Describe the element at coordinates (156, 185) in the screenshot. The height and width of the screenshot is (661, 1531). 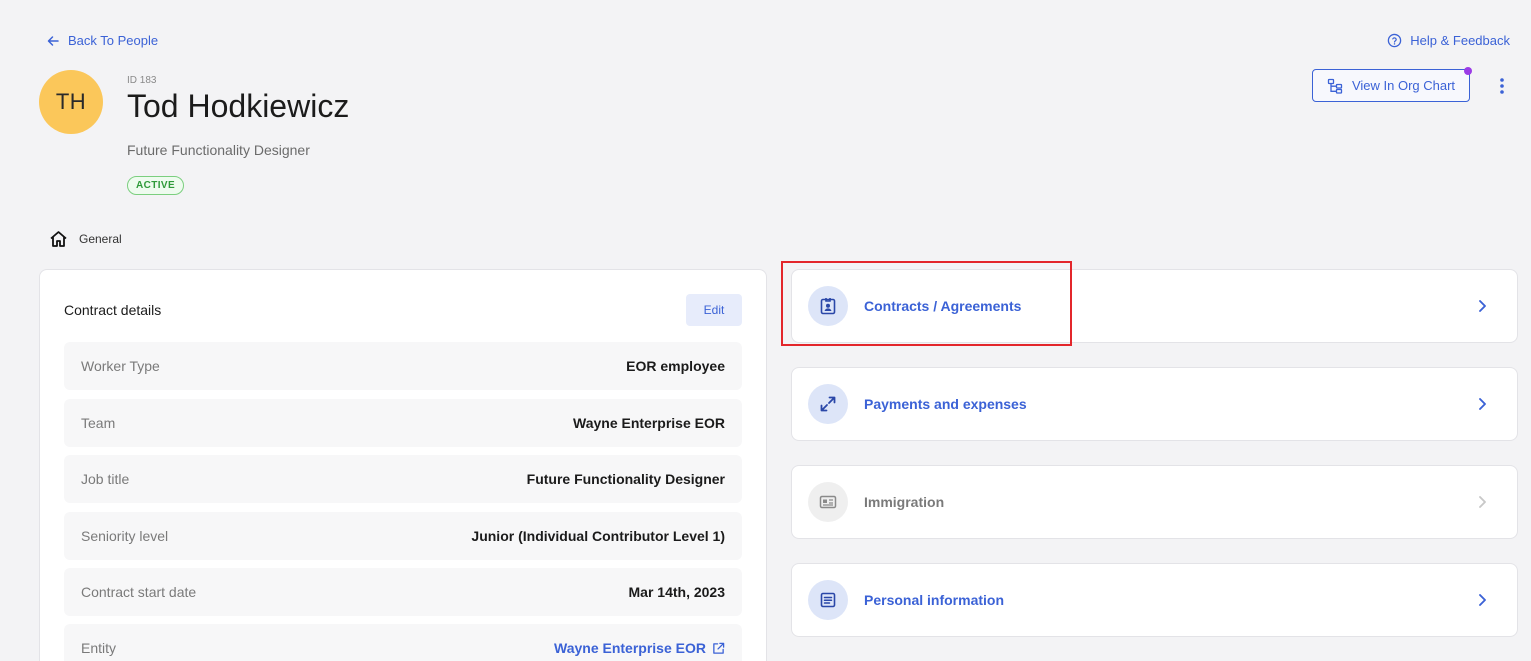
I see `status-badge: ACTIVE` at that location.